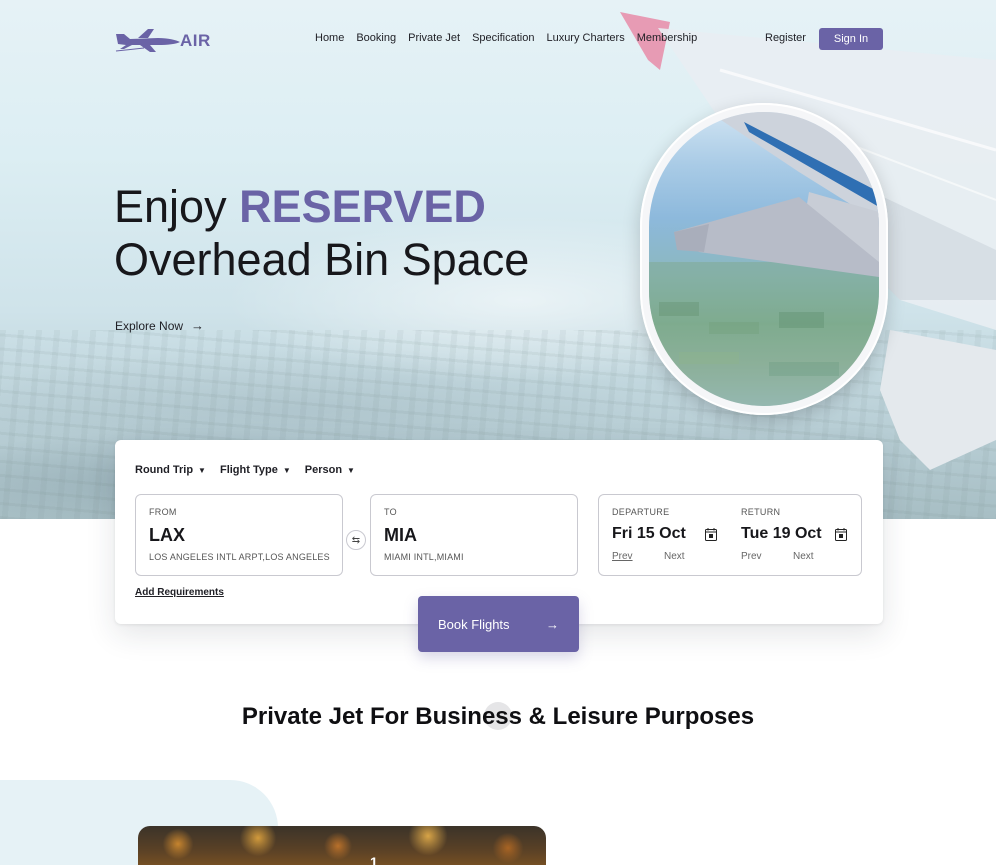 The width and height of the screenshot is (996, 865). I want to click on explore-now-link: Explore Now →, so click(159, 325).